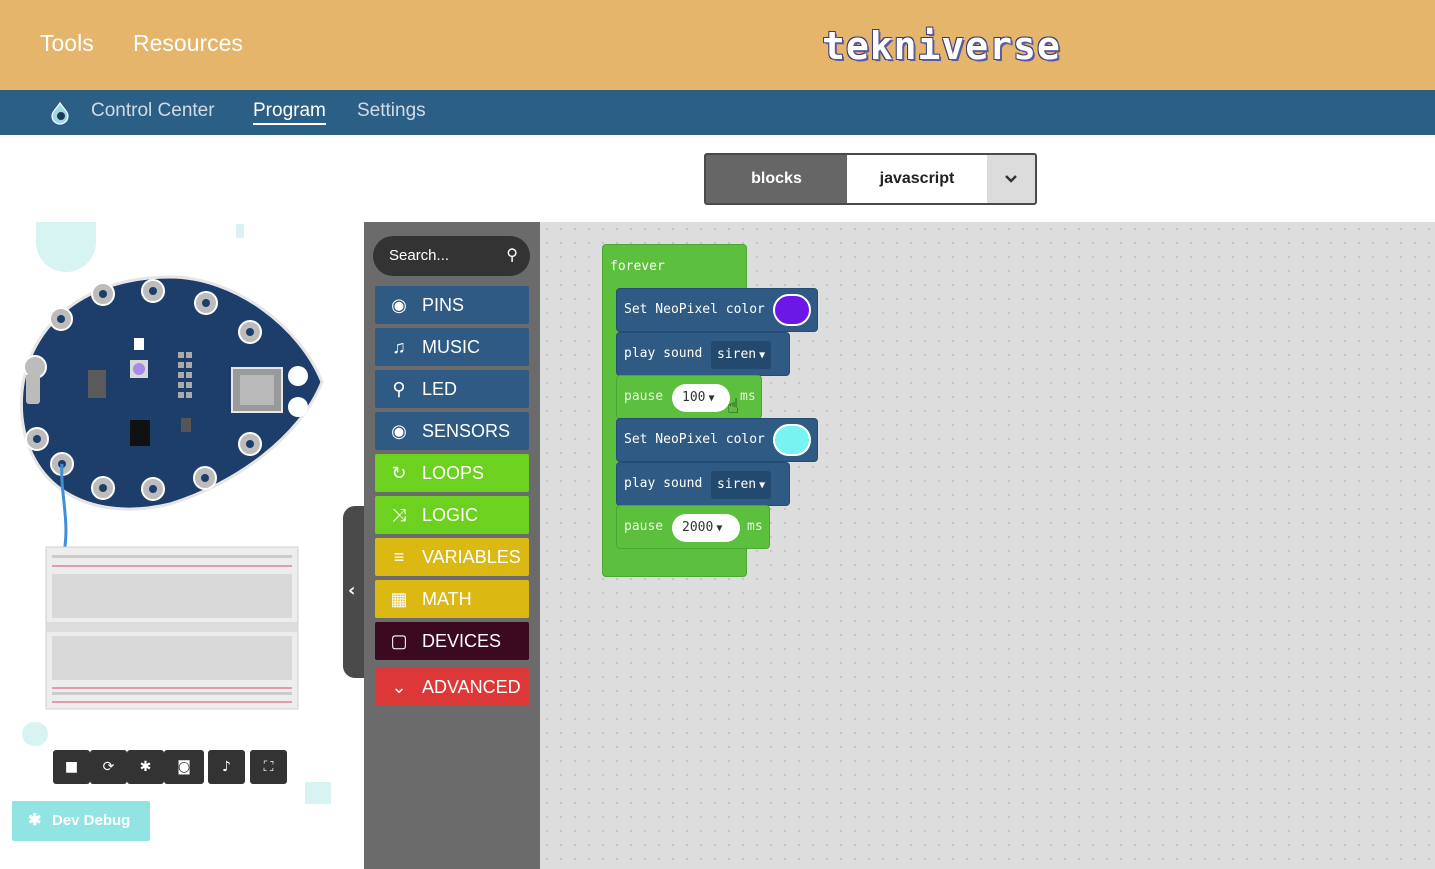 The height and width of the screenshot is (869, 1435). I want to click on category-label: LOGIC, so click(450, 515).